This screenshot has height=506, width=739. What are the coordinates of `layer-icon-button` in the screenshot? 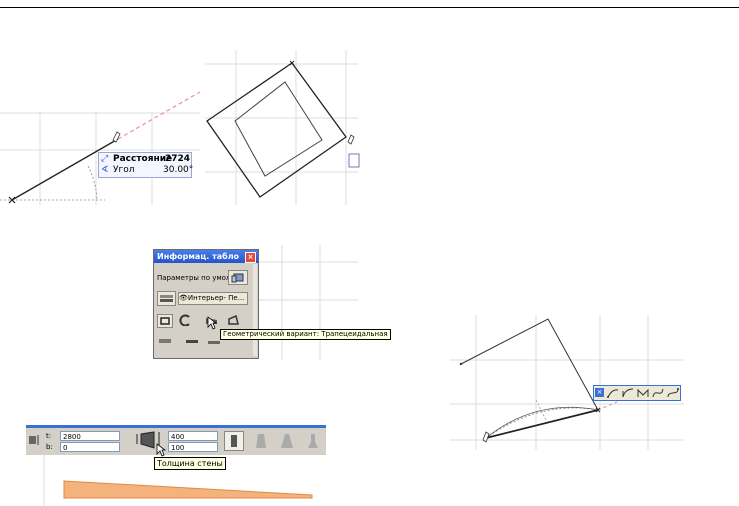 It's located at (166, 298).